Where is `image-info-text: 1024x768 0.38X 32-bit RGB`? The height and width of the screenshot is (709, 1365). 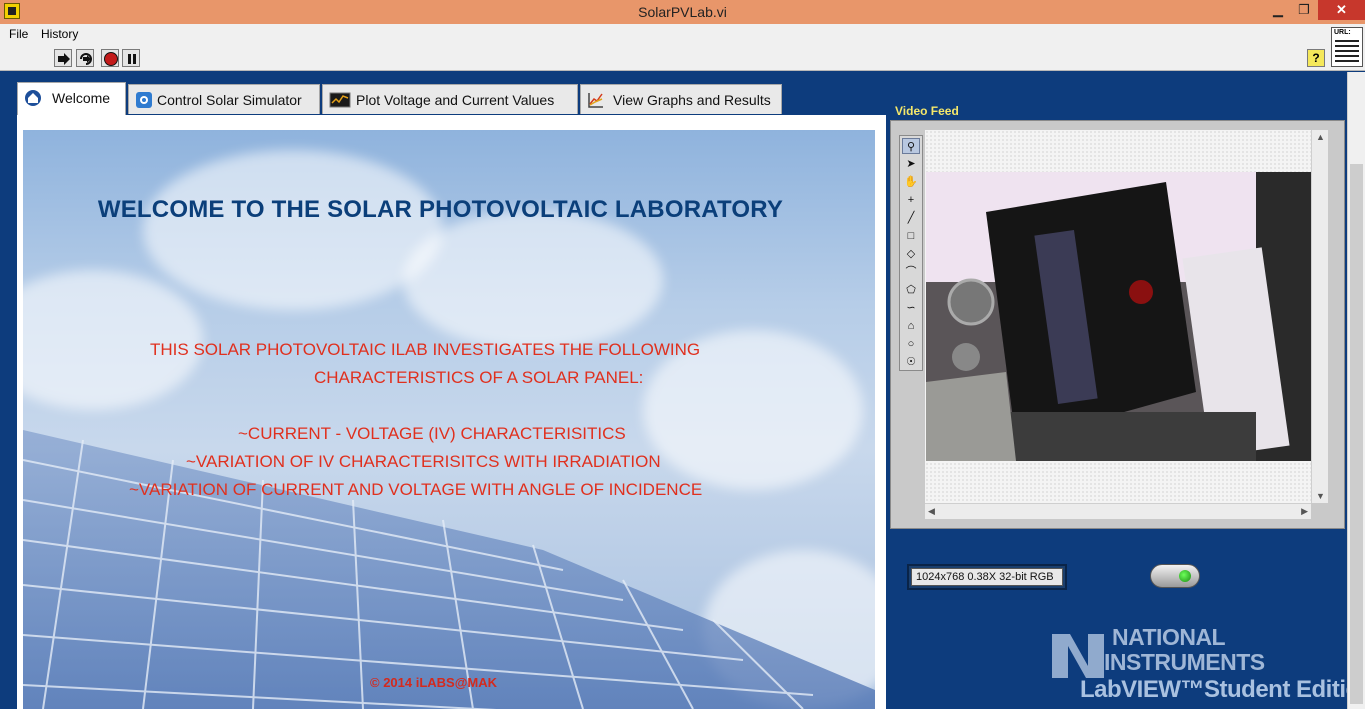 image-info-text: 1024x768 0.38X 32-bit RGB is located at coordinates (987, 577).